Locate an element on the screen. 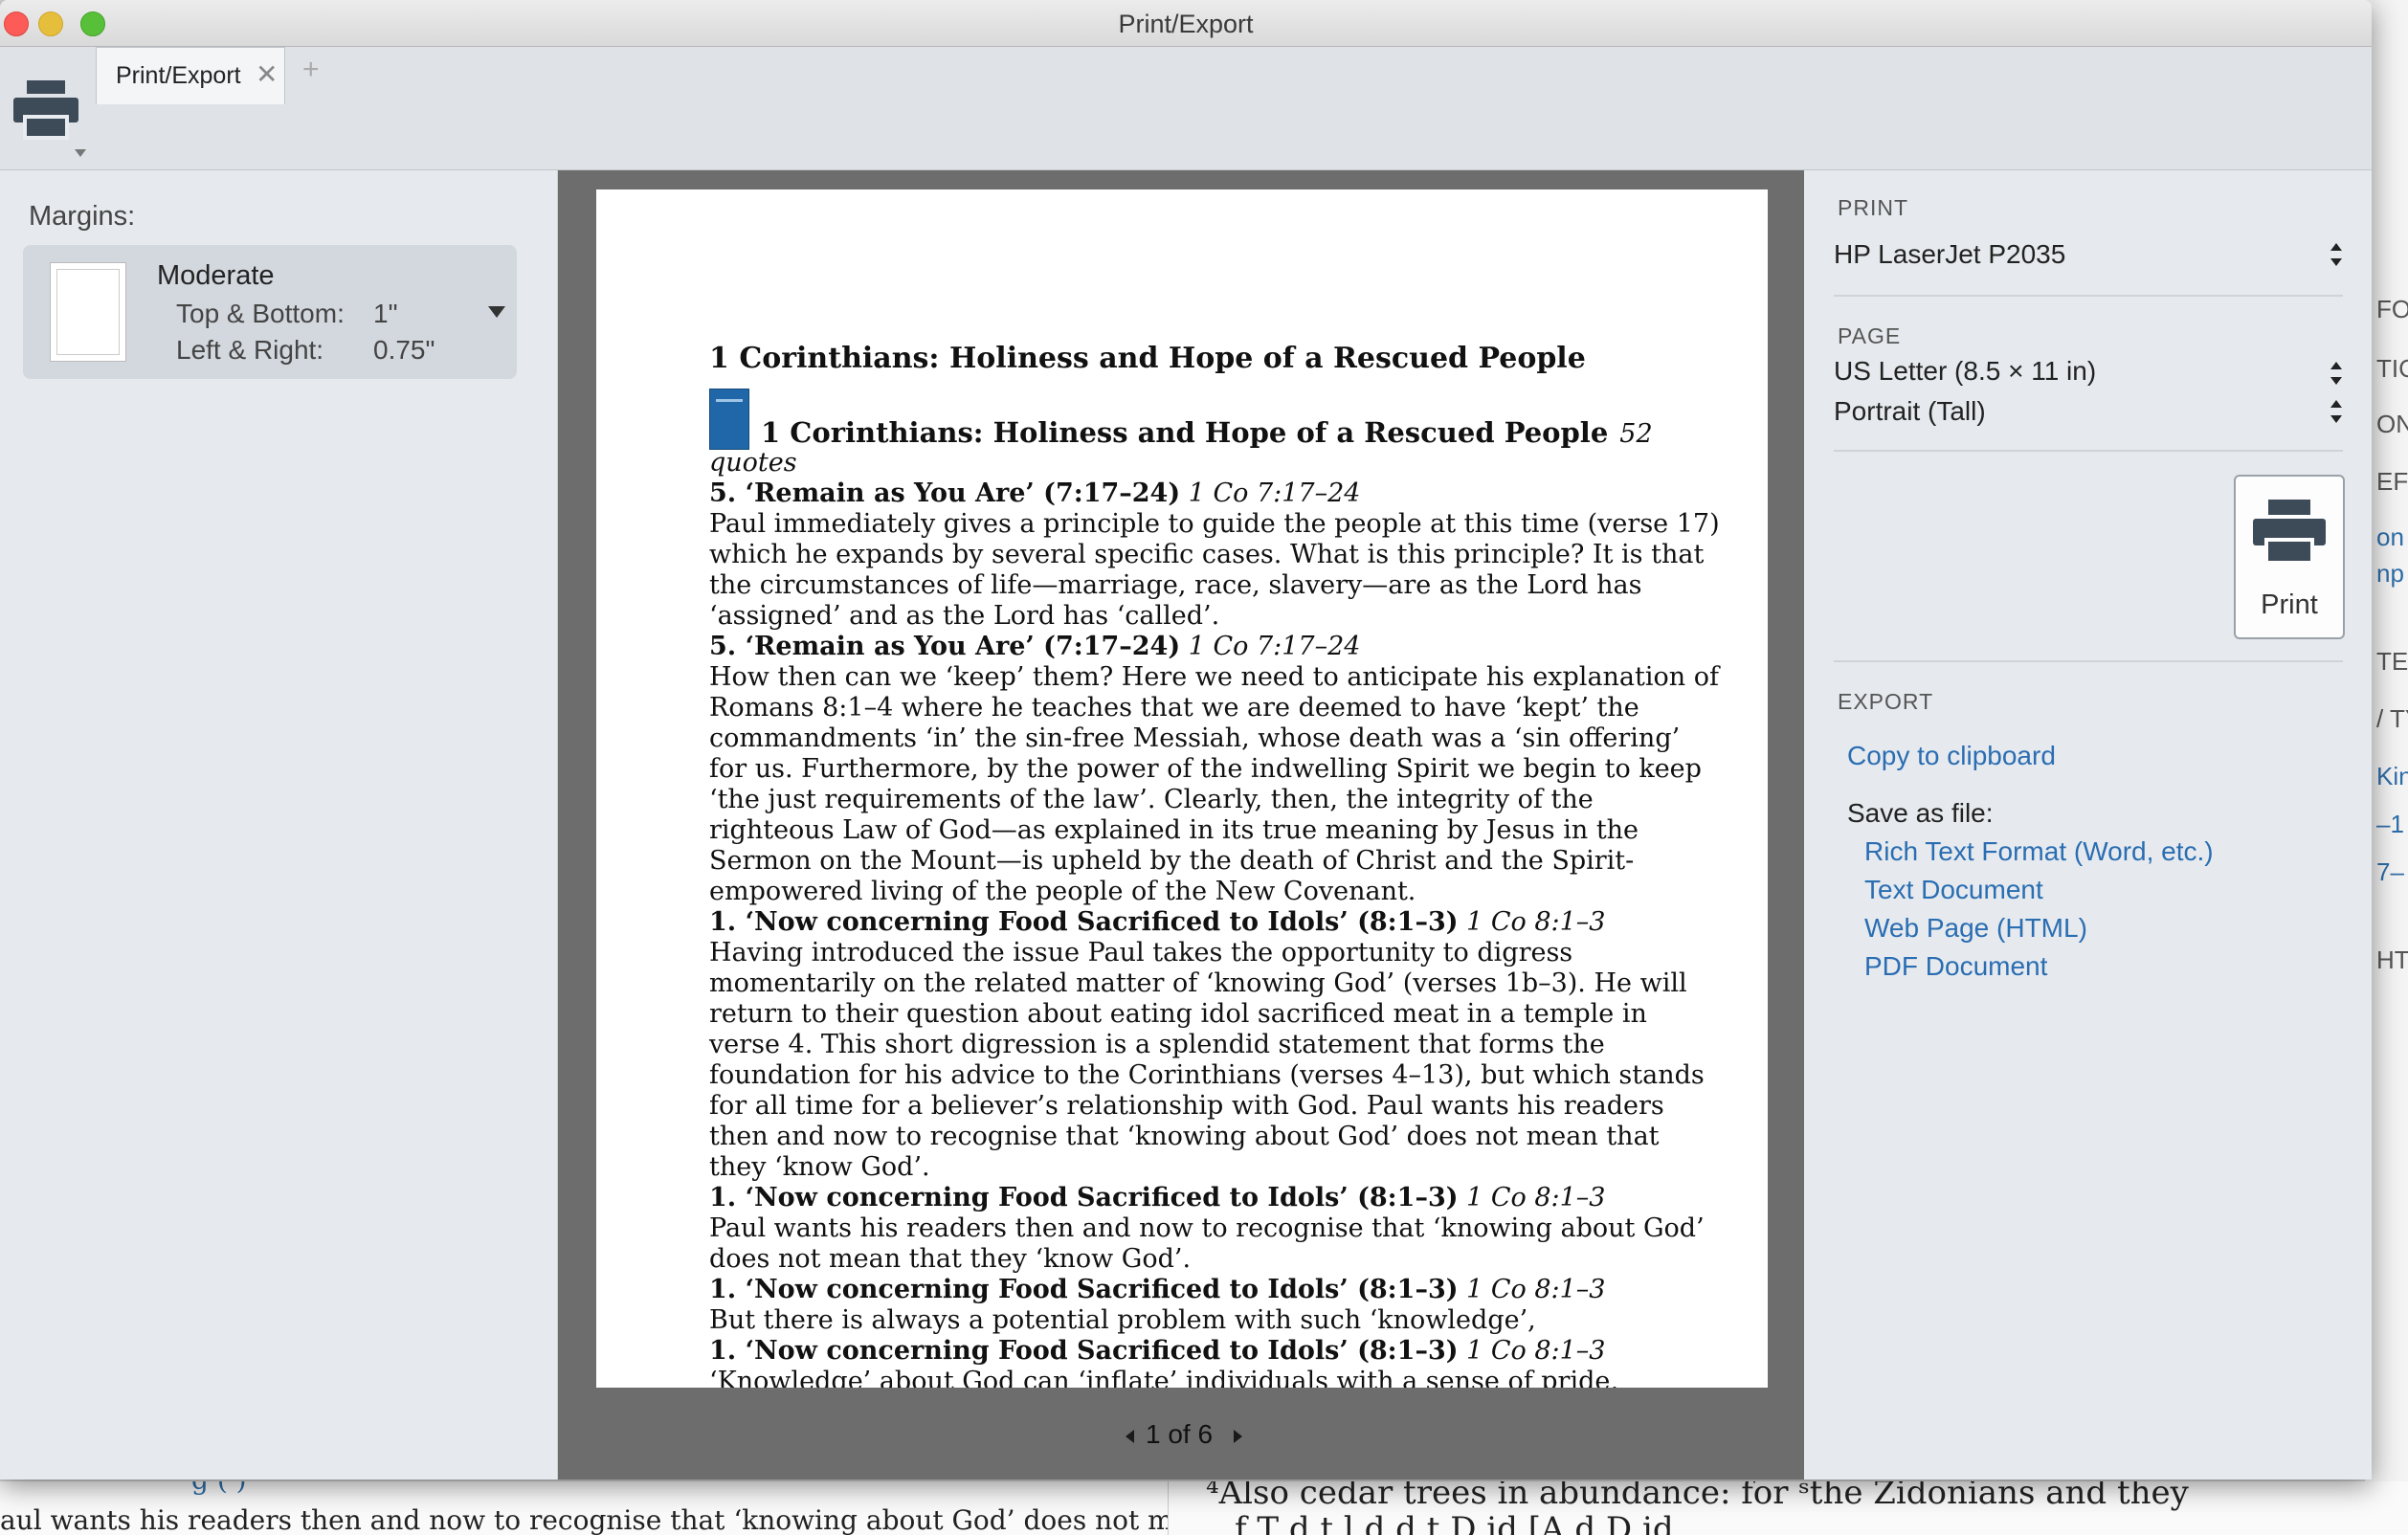 The height and width of the screenshot is (1535, 2408). left-right-label: Left & Right: is located at coordinates (250, 350).